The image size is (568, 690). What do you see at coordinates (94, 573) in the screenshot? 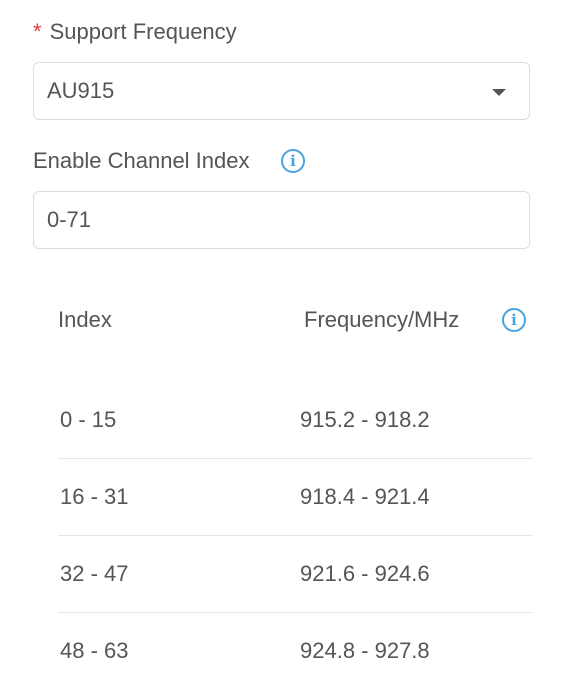
I see `table-cell-index: 32 - 47` at bounding box center [94, 573].